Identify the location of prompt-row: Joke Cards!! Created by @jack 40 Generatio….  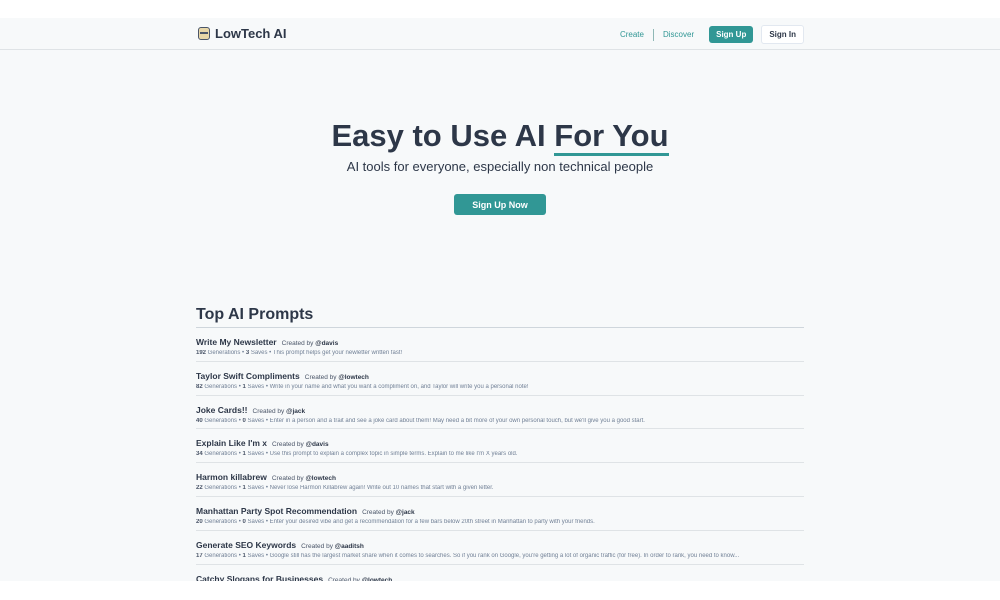
(500, 413).